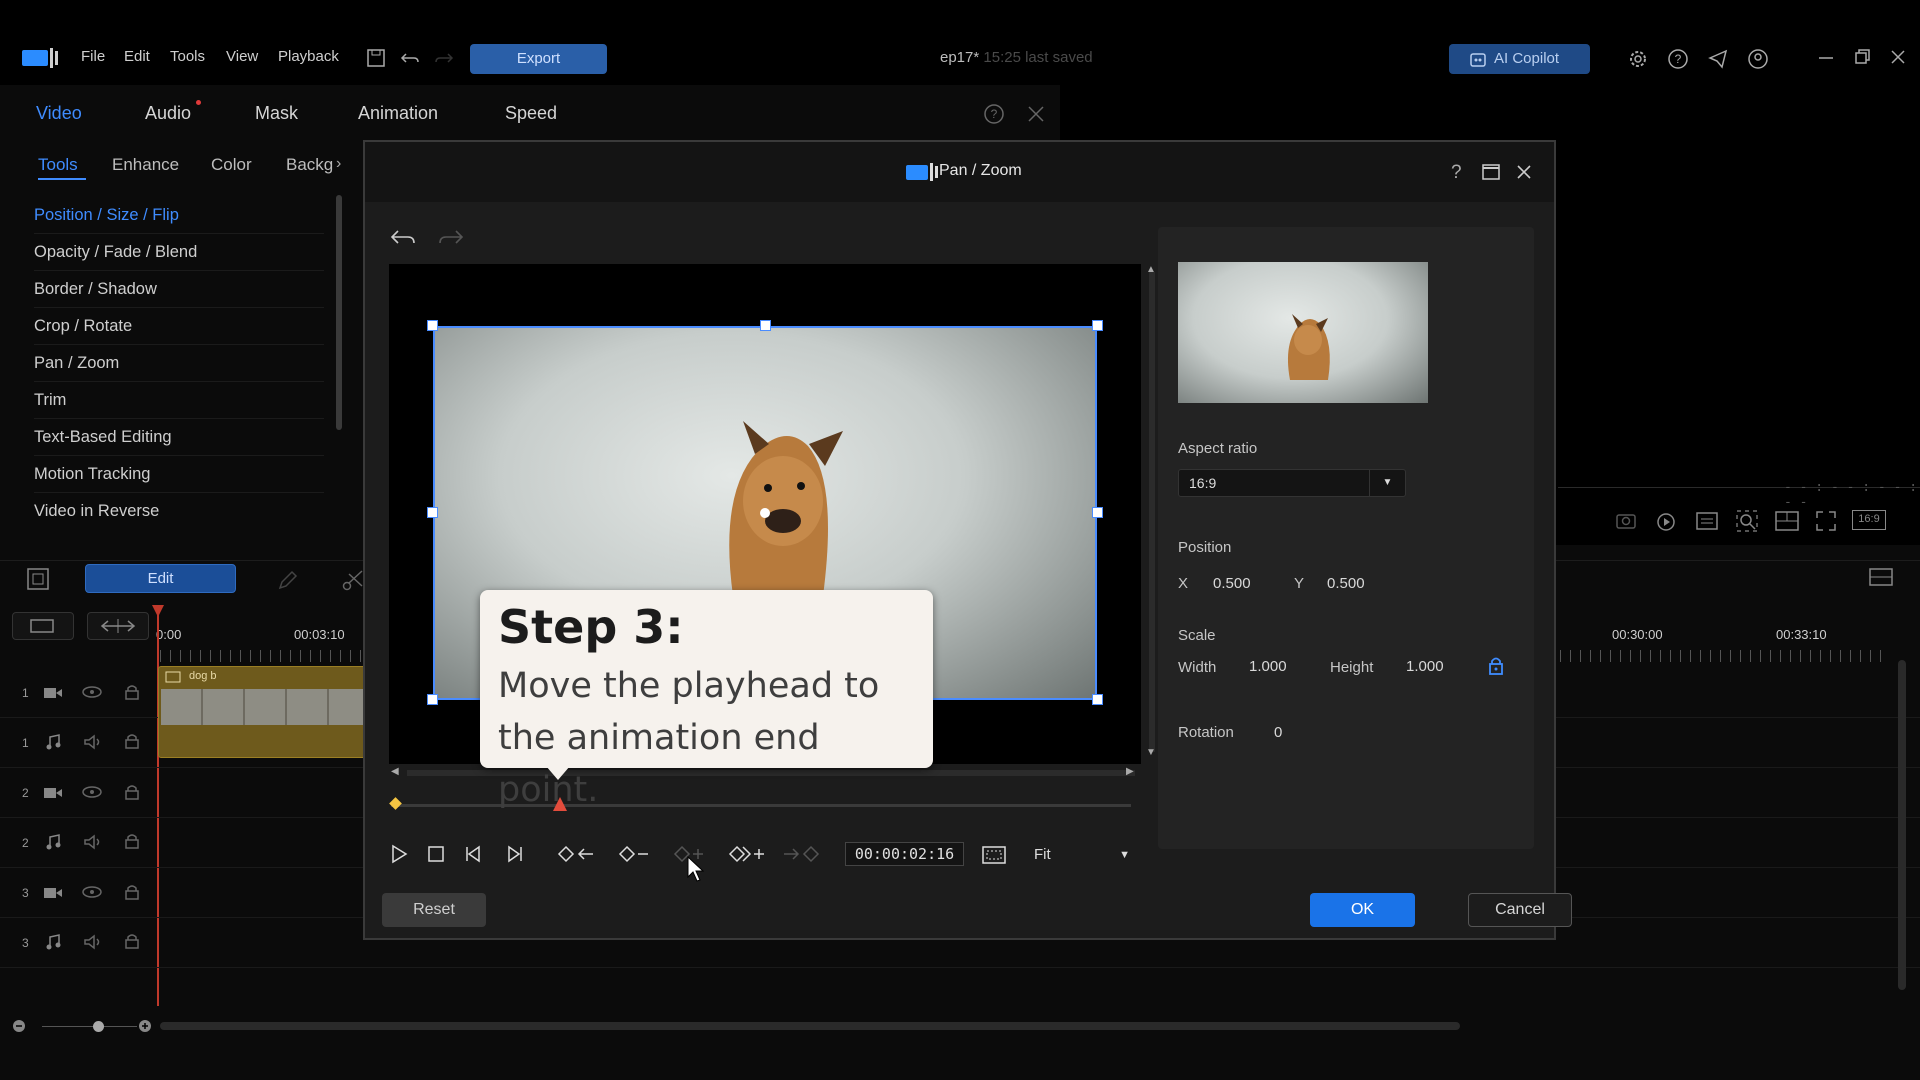  What do you see at coordinates (1130, 771) in the screenshot?
I see `scroll-right-arrow: ▶` at bounding box center [1130, 771].